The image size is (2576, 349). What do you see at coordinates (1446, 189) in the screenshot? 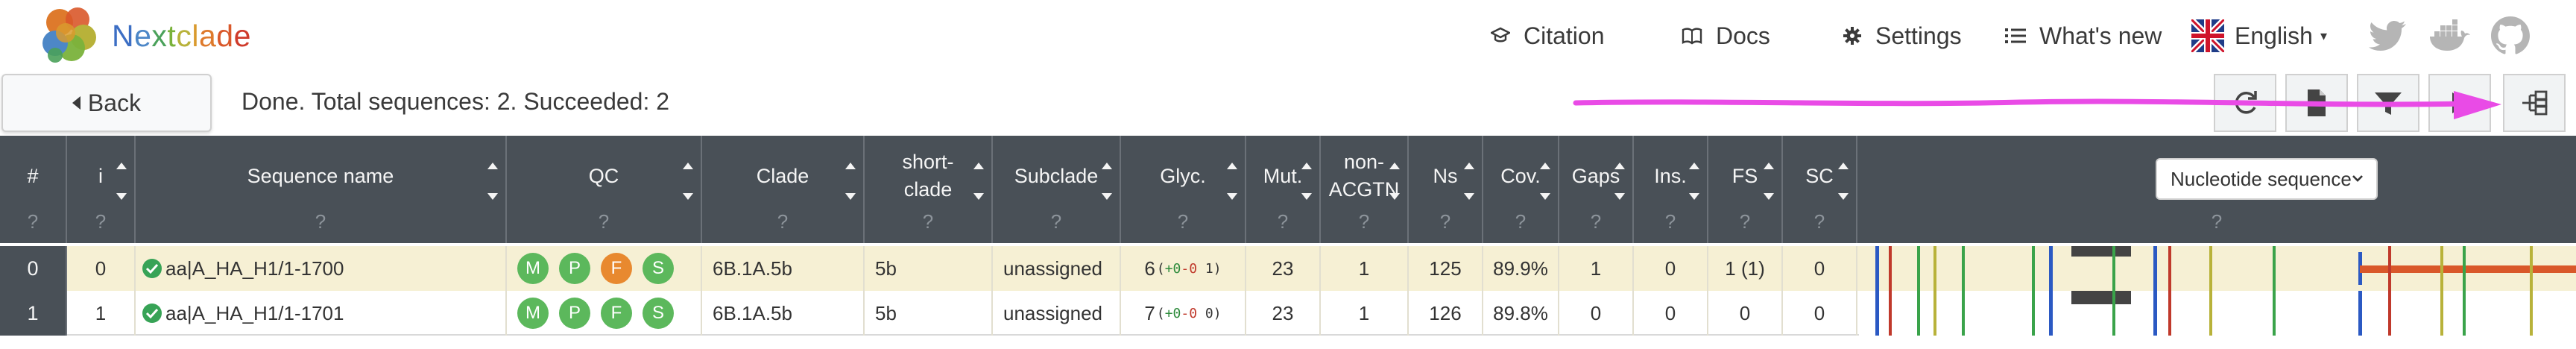
I see `col-header-ns: Ns ?` at bounding box center [1446, 189].